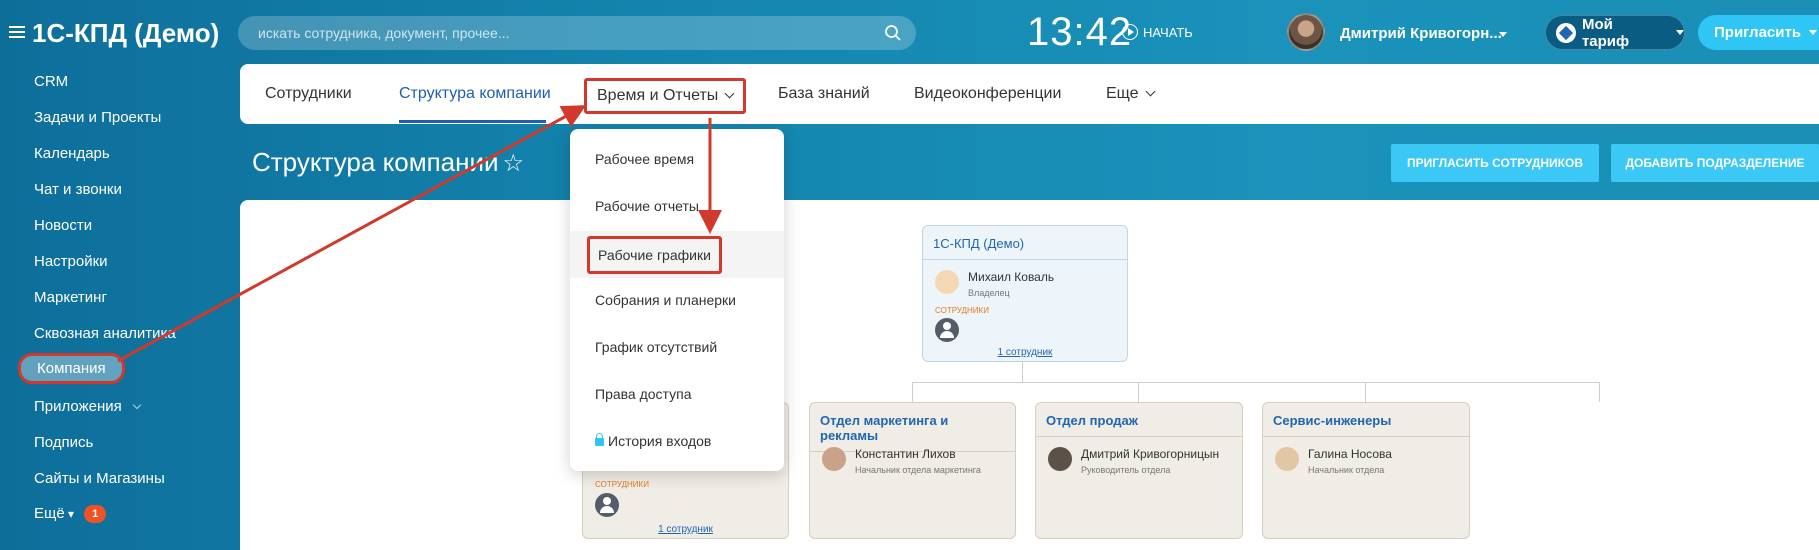 The image size is (1819, 550). Describe the element at coordinates (1605, 32) in the screenshot. I see `tariff-label: Мой тариф` at that location.